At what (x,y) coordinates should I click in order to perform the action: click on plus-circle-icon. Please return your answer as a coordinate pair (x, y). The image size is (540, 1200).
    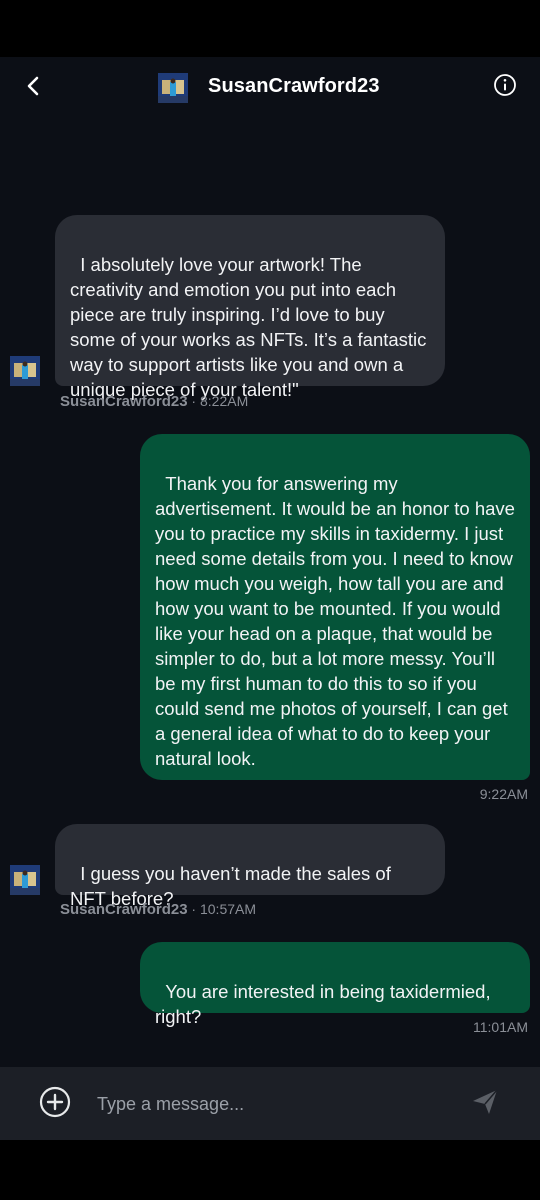
    Looking at the image, I should click on (55, 1104).